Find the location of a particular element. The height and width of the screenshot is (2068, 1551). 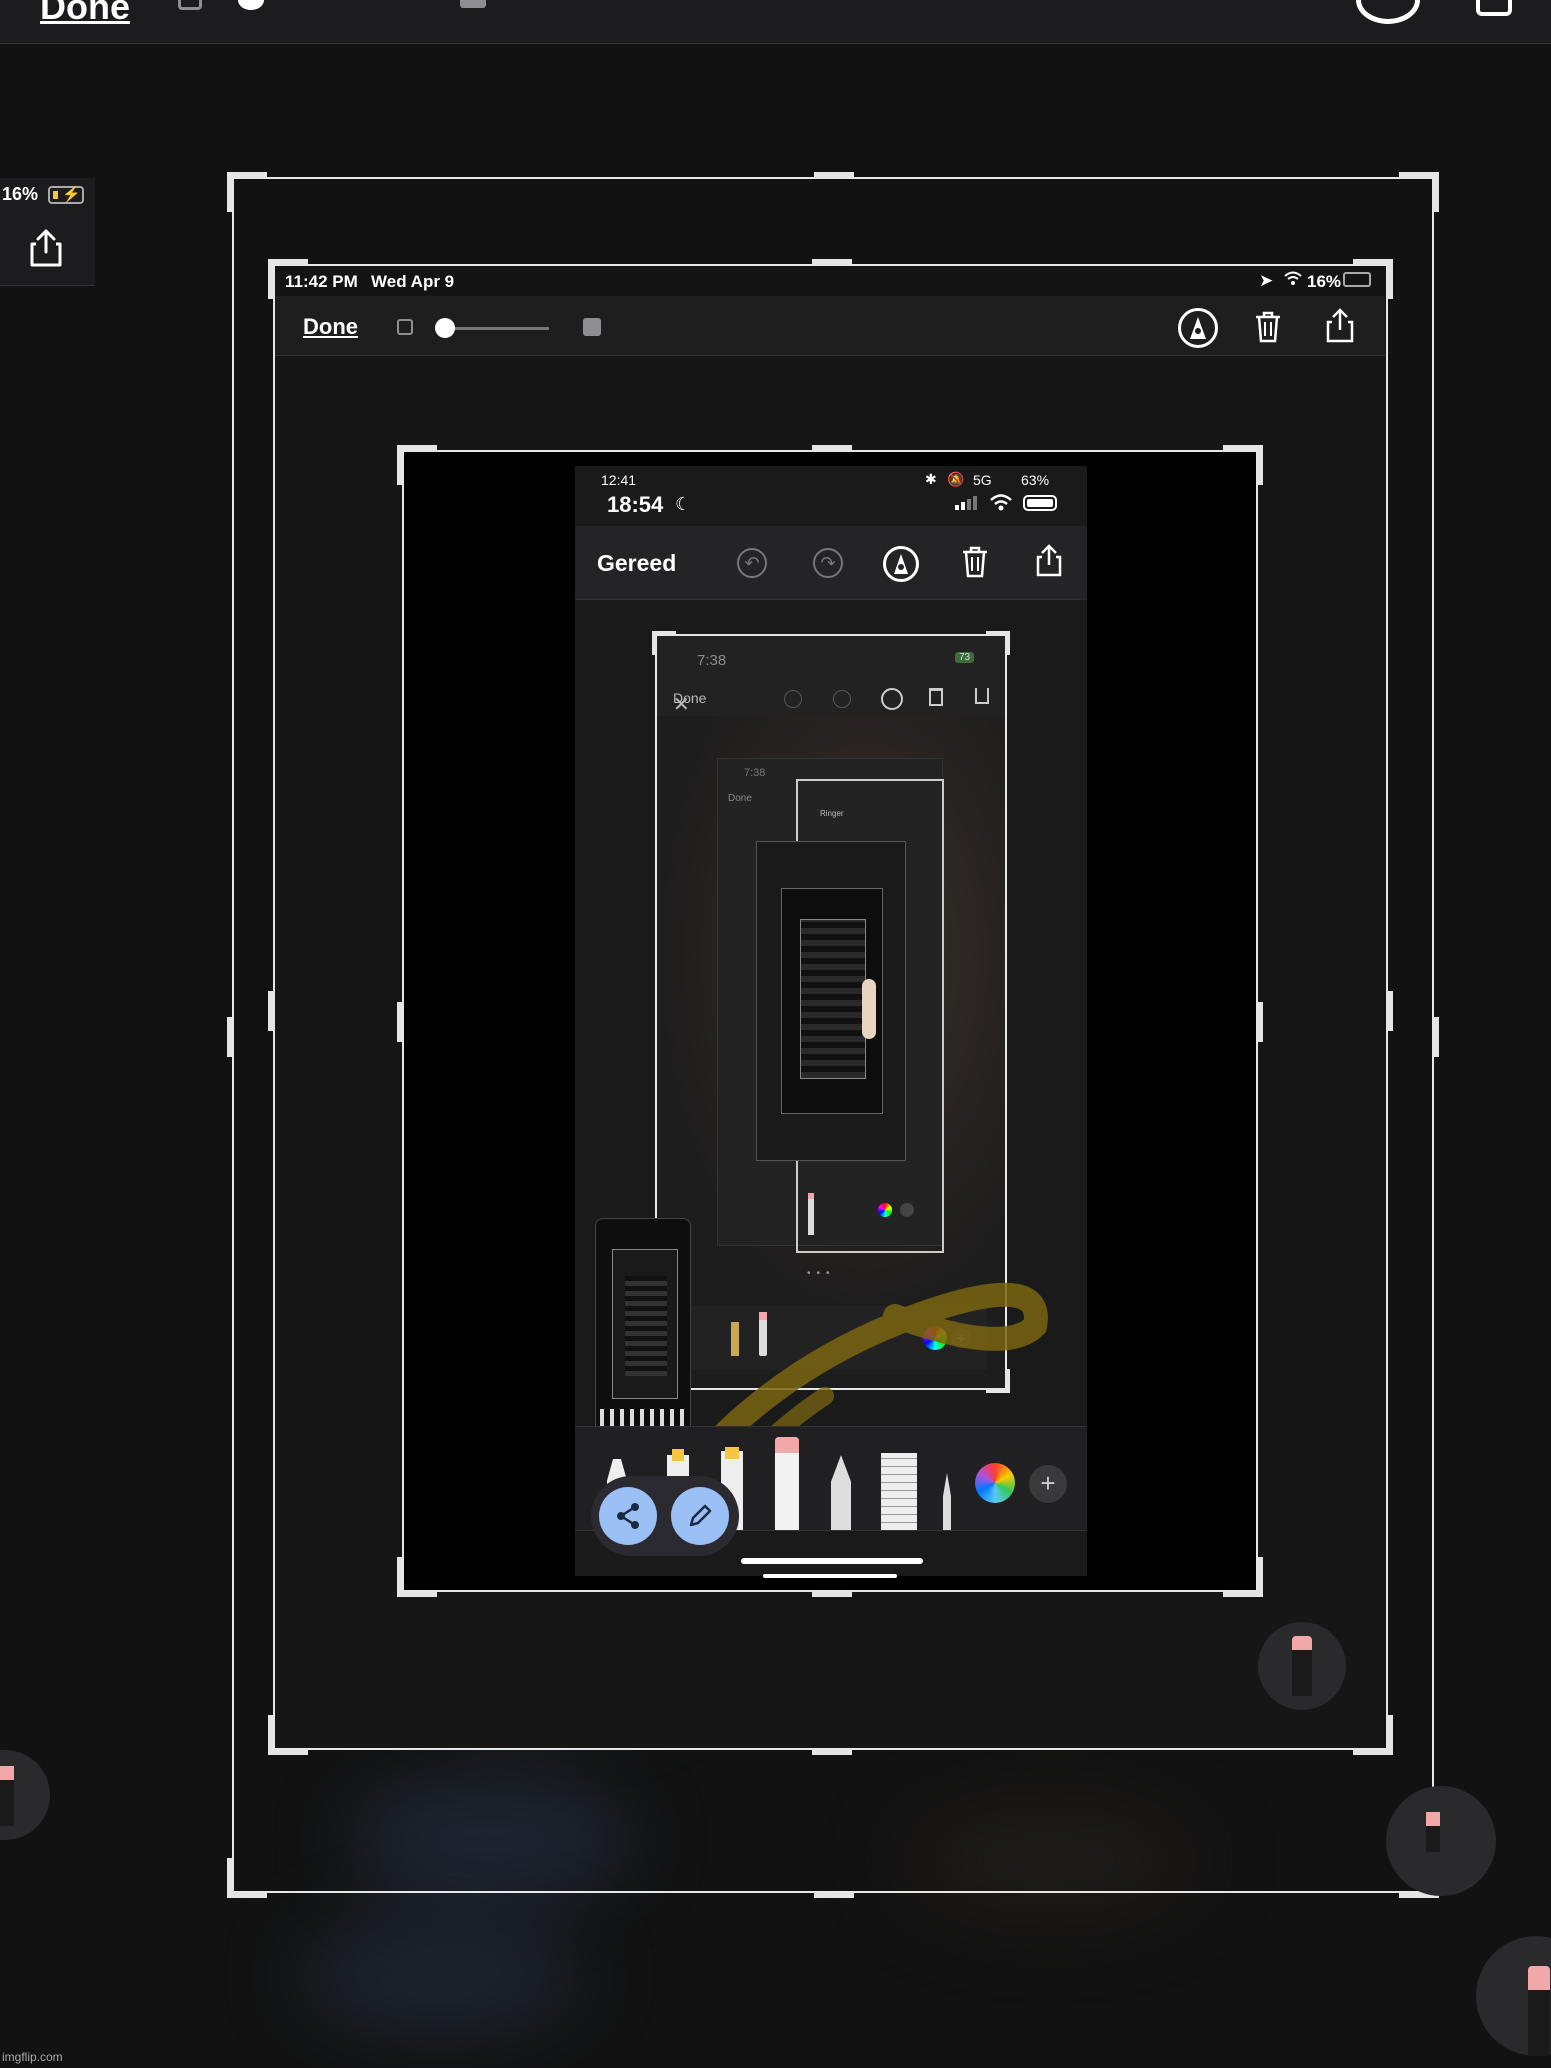

add-tool-icon: + is located at coordinates (1048, 1484).